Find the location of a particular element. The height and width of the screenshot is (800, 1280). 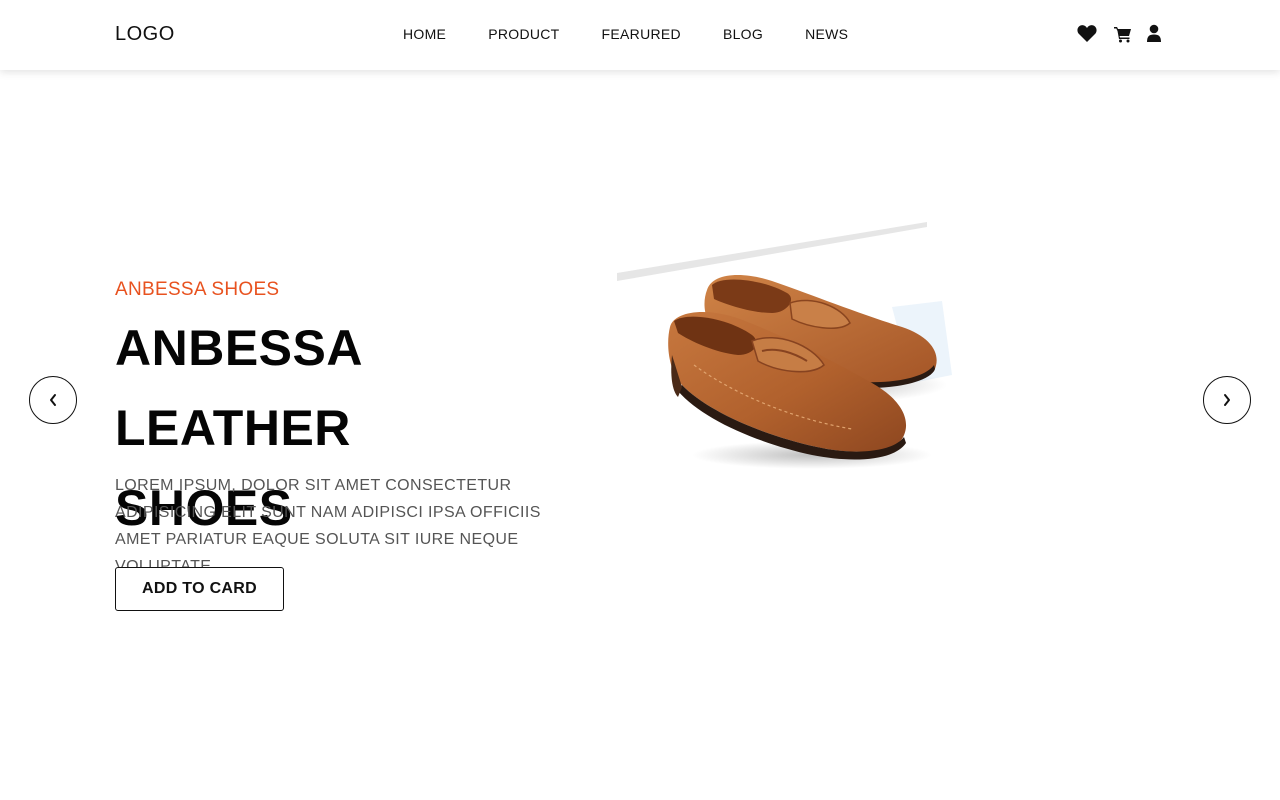

user-icon is located at coordinates (1154, 36).